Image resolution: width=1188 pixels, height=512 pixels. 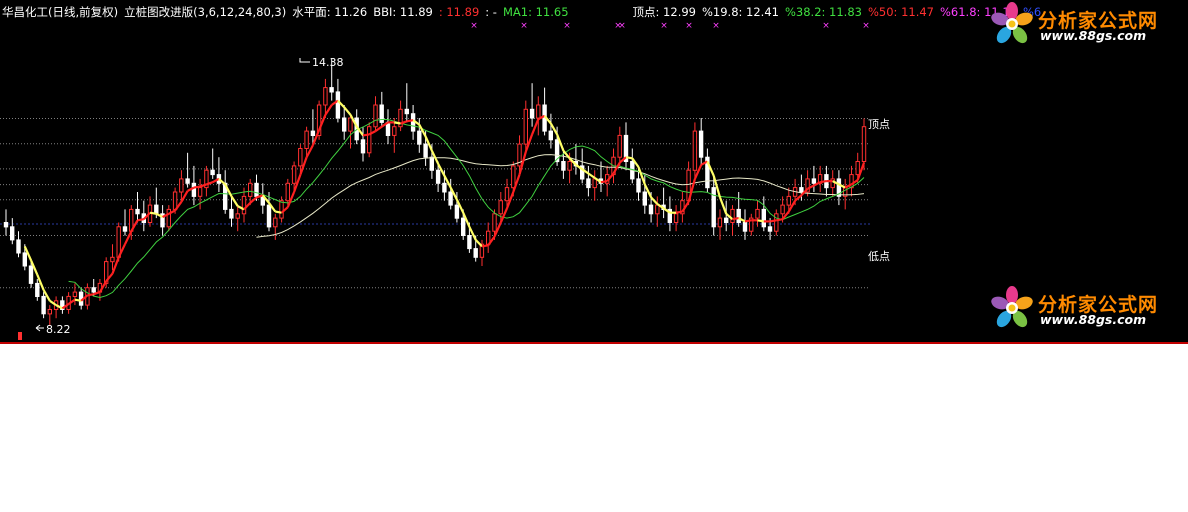 What do you see at coordinates (1088, 308) in the screenshot?
I see `brand-logo-bottom: 分析家公式网 www.88gs.com` at bounding box center [1088, 308].